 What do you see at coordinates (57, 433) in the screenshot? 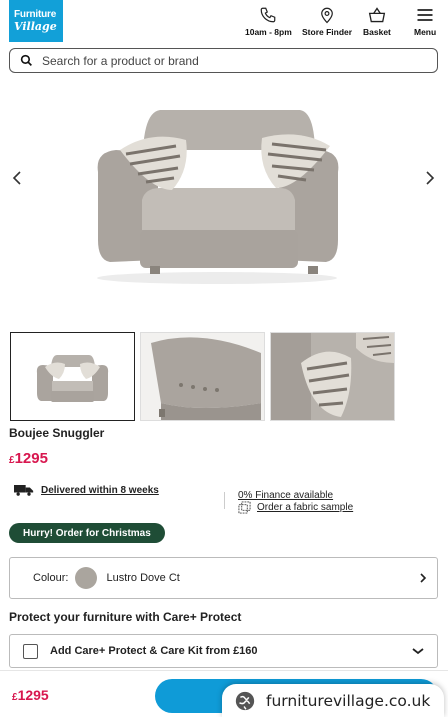
I see `product-title: Boujee Snuggler` at bounding box center [57, 433].